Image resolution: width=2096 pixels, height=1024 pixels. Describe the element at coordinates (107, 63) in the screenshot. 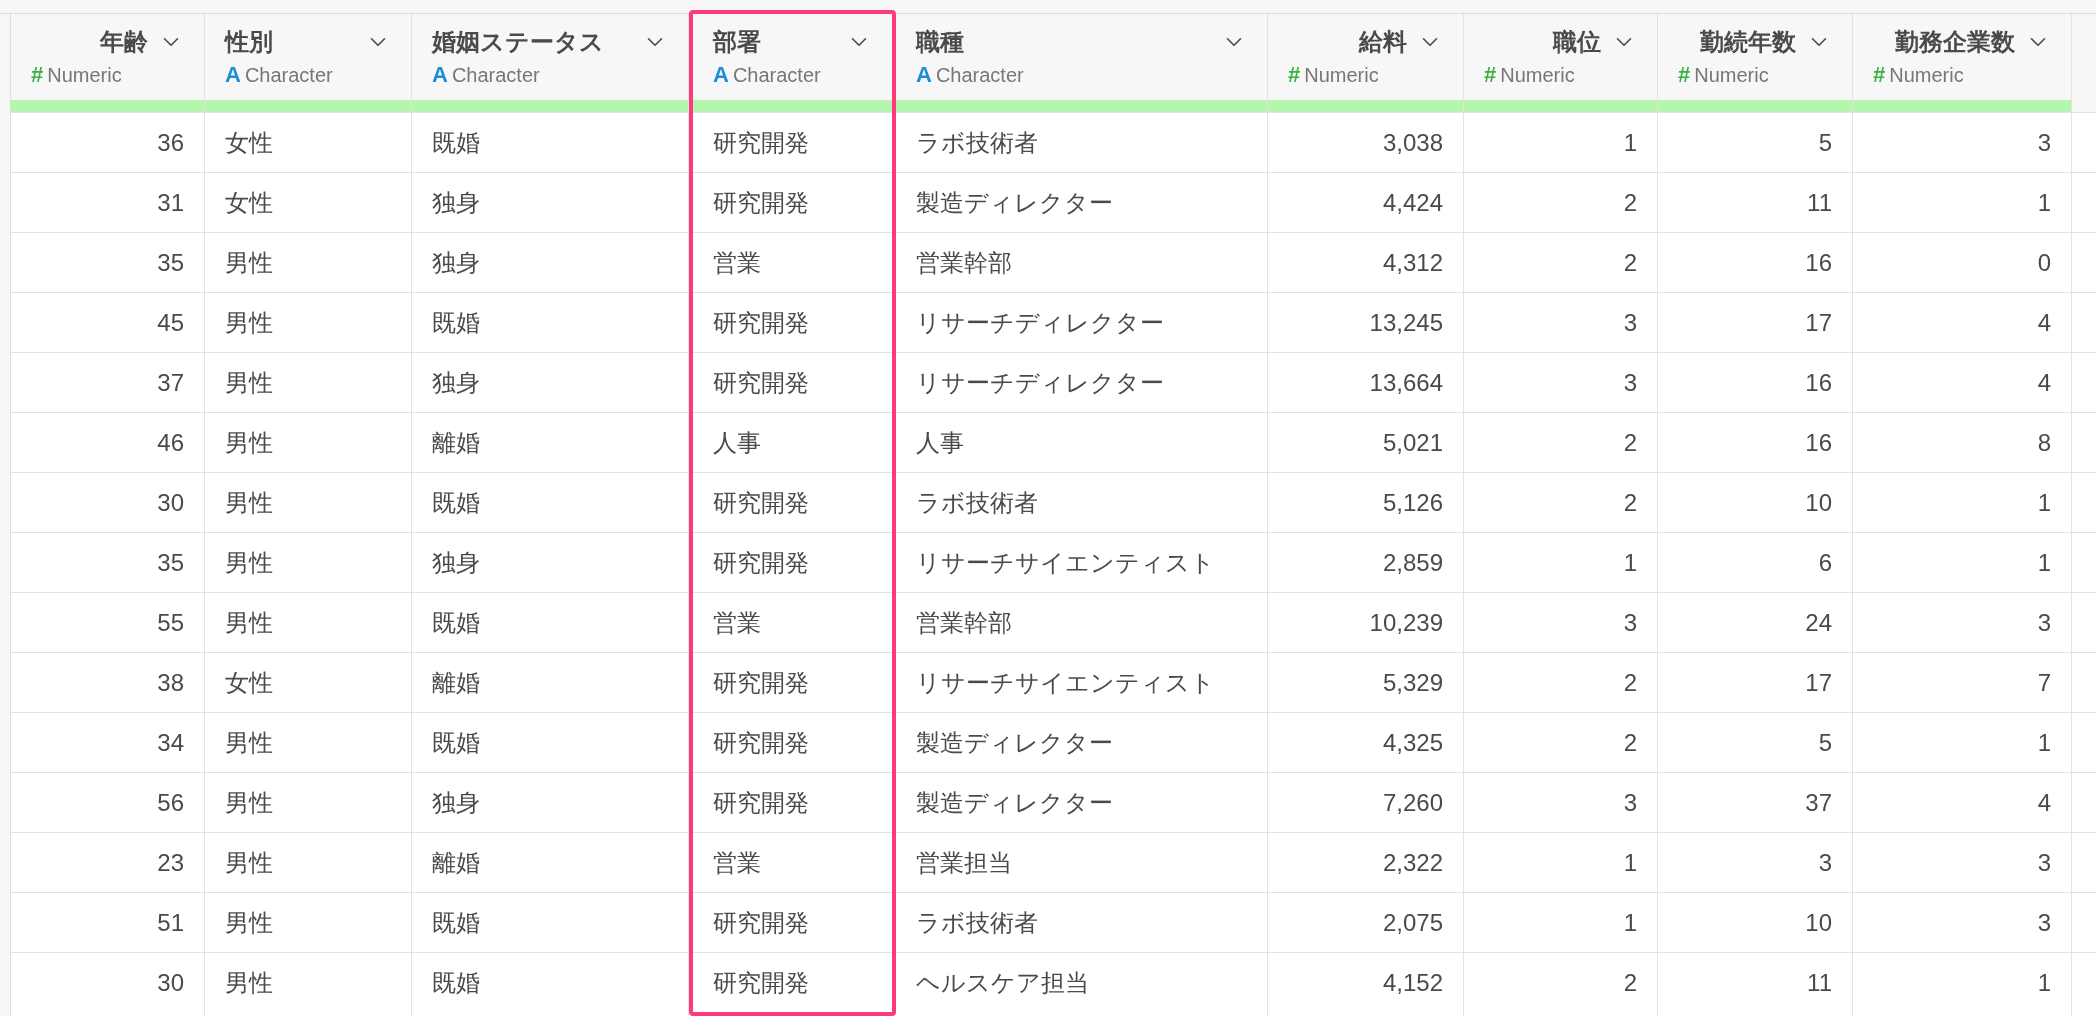

I see `column-header: 年齢 # Numeric` at that location.